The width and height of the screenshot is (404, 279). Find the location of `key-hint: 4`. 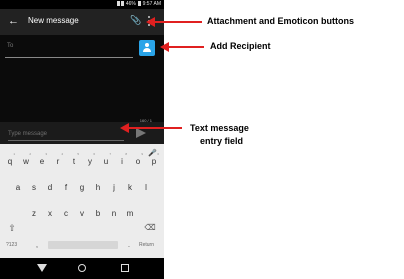

key-hint: 4 is located at coordinates (62, 154).